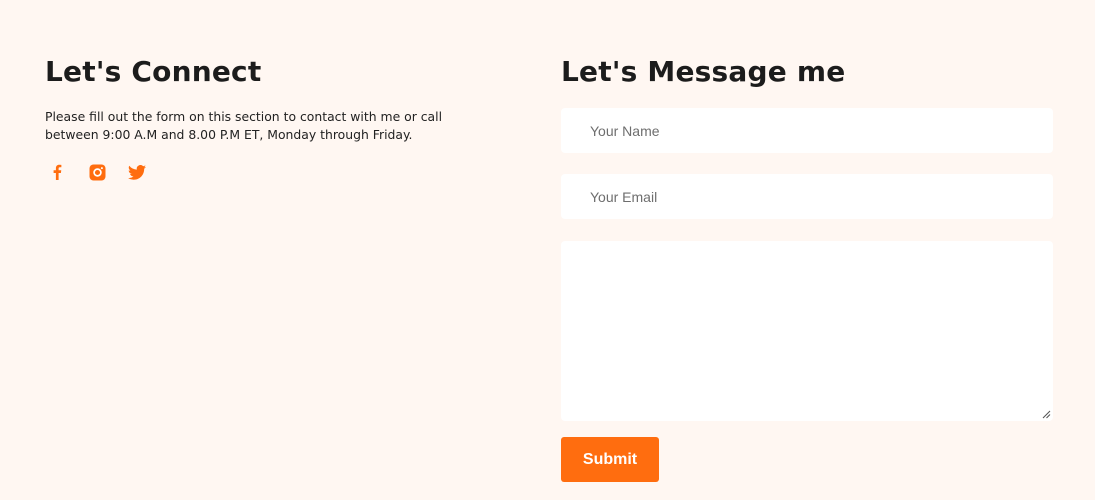  Describe the element at coordinates (255, 172) in the screenshot. I see `social-links` at that location.